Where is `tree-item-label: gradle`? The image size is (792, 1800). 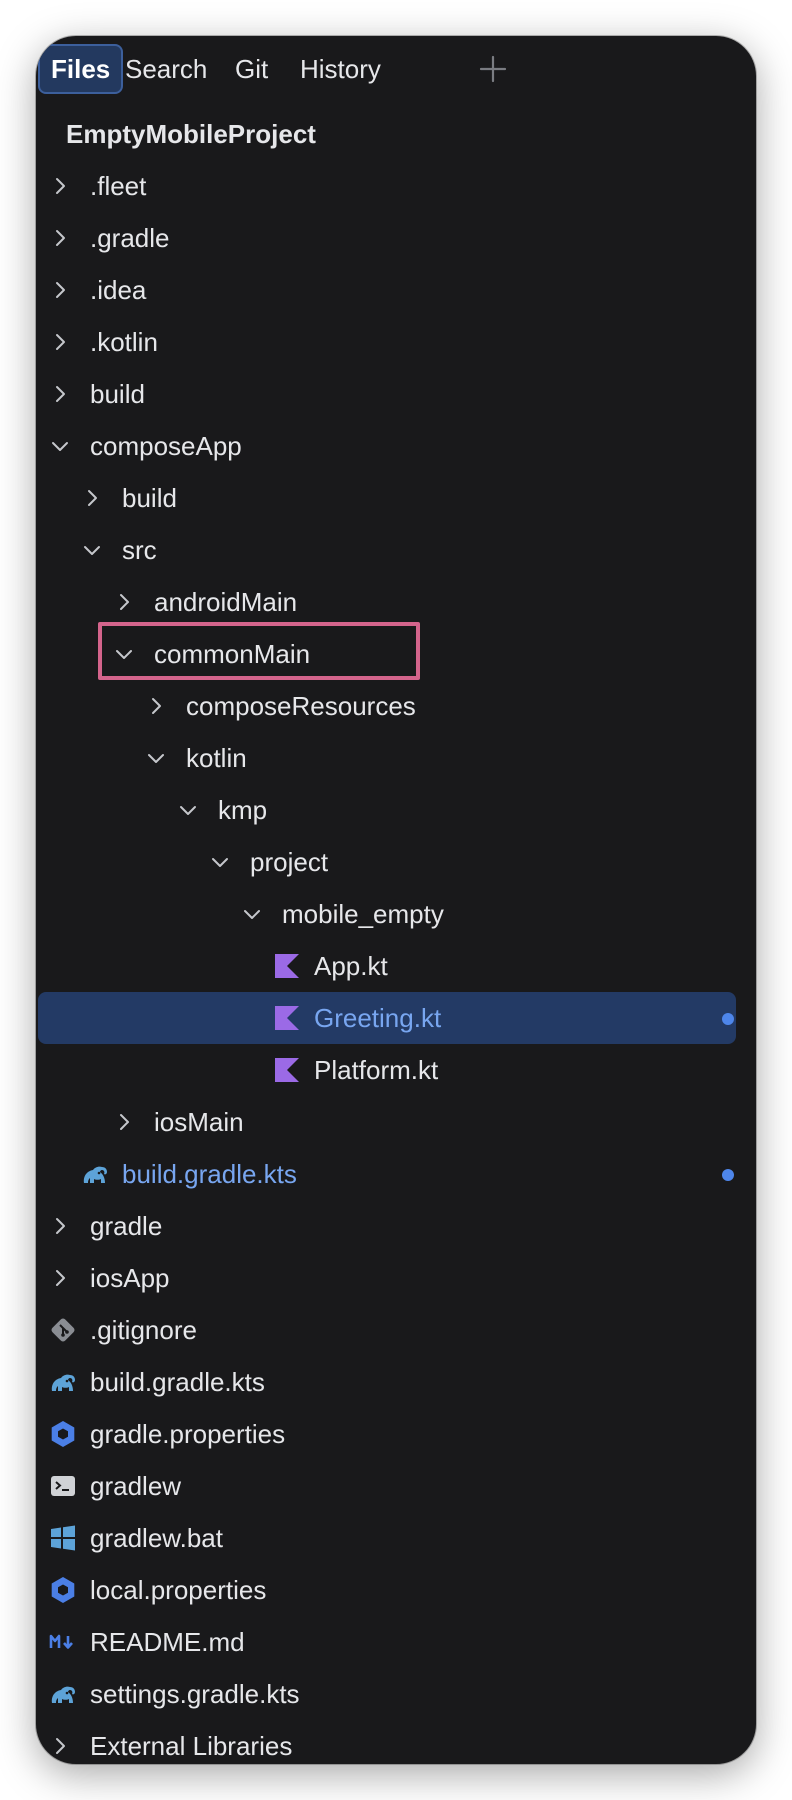 tree-item-label: gradle is located at coordinates (126, 1226).